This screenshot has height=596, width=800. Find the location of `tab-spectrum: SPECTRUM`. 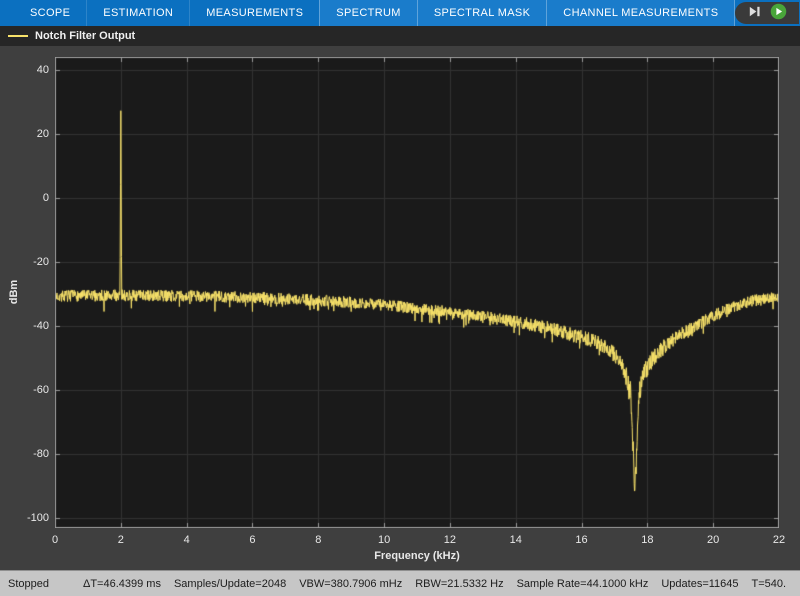

tab-spectrum: SPECTRUM is located at coordinates (368, 13).